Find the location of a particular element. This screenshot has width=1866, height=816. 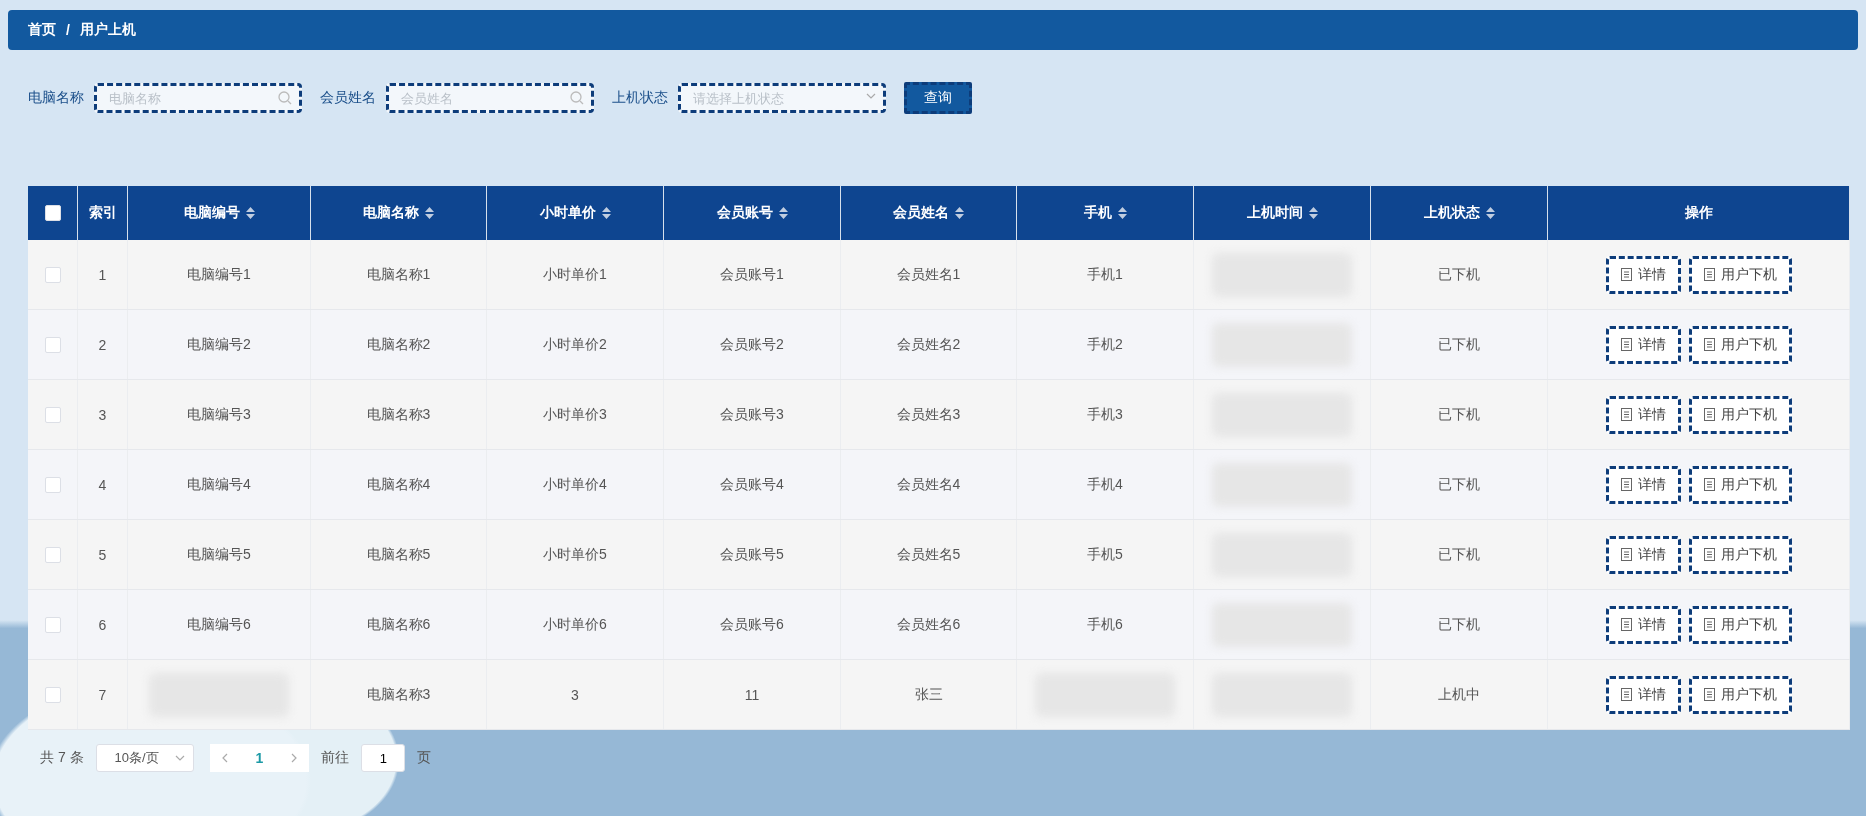

cell-text: 6 is located at coordinates (102, 624).